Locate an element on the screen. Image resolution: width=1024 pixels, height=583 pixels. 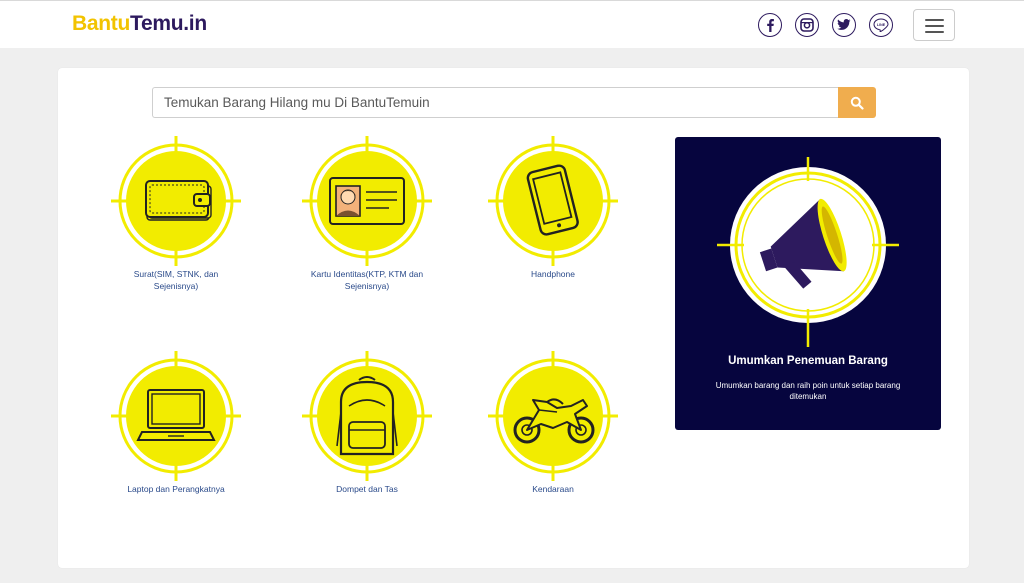
category-kendaraan: Kendaraan is located at coordinates (553, 423).